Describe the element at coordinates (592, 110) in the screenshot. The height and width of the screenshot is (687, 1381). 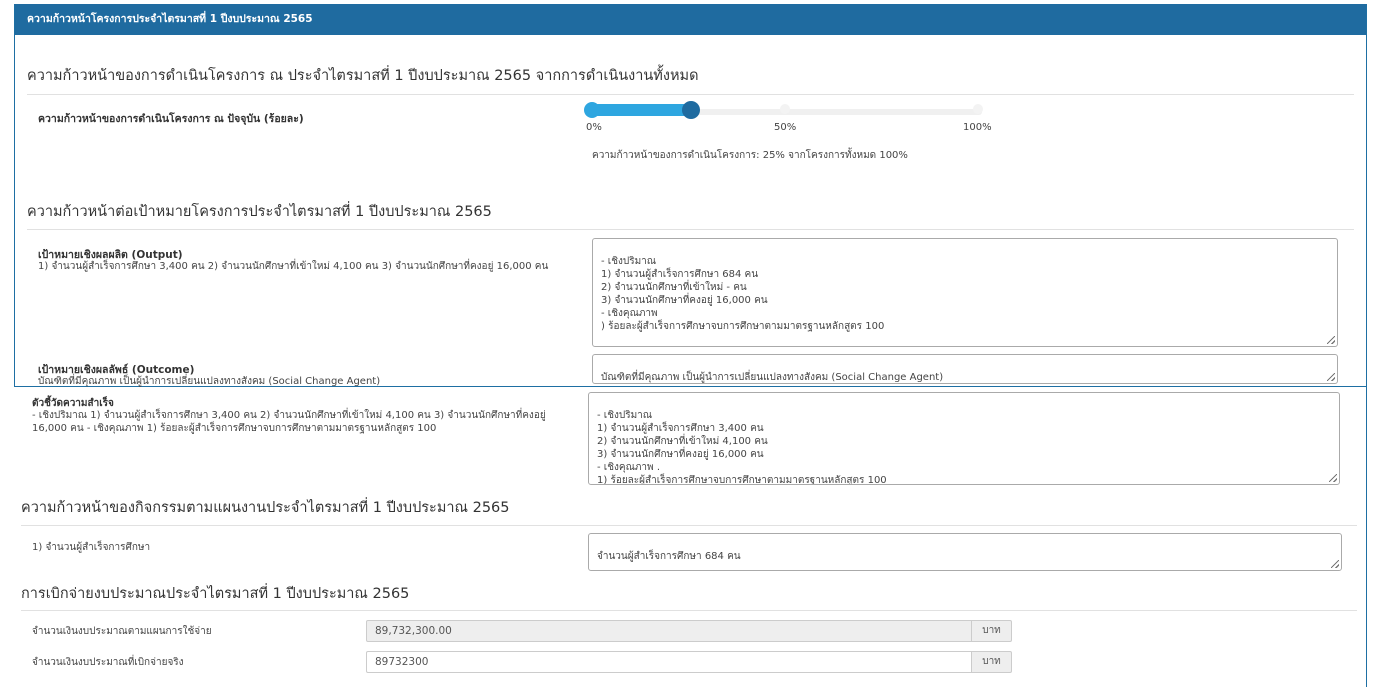
I see `slider-start-knob` at that location.